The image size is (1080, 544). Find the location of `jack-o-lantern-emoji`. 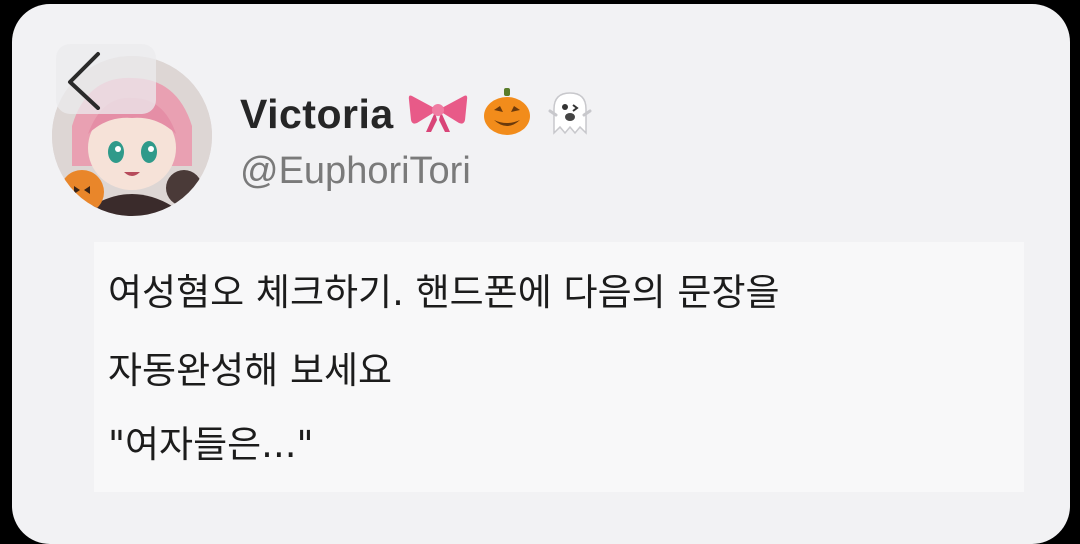

jack-o-lantern-emoji is located at coordinates (507, 114).